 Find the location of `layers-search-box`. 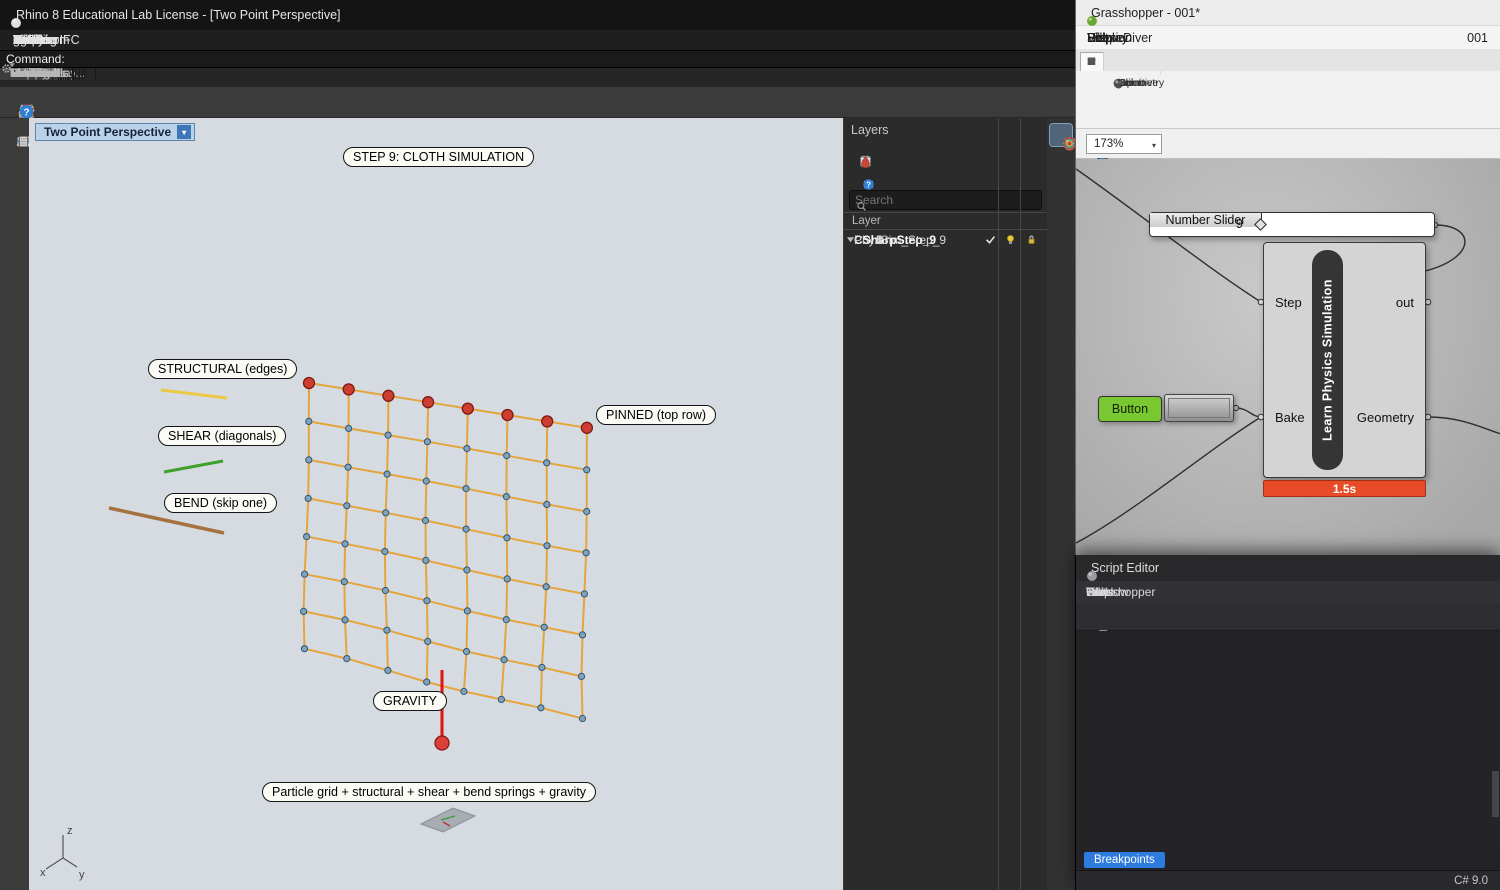

layers-search-box is located at coordinates (945, 200).